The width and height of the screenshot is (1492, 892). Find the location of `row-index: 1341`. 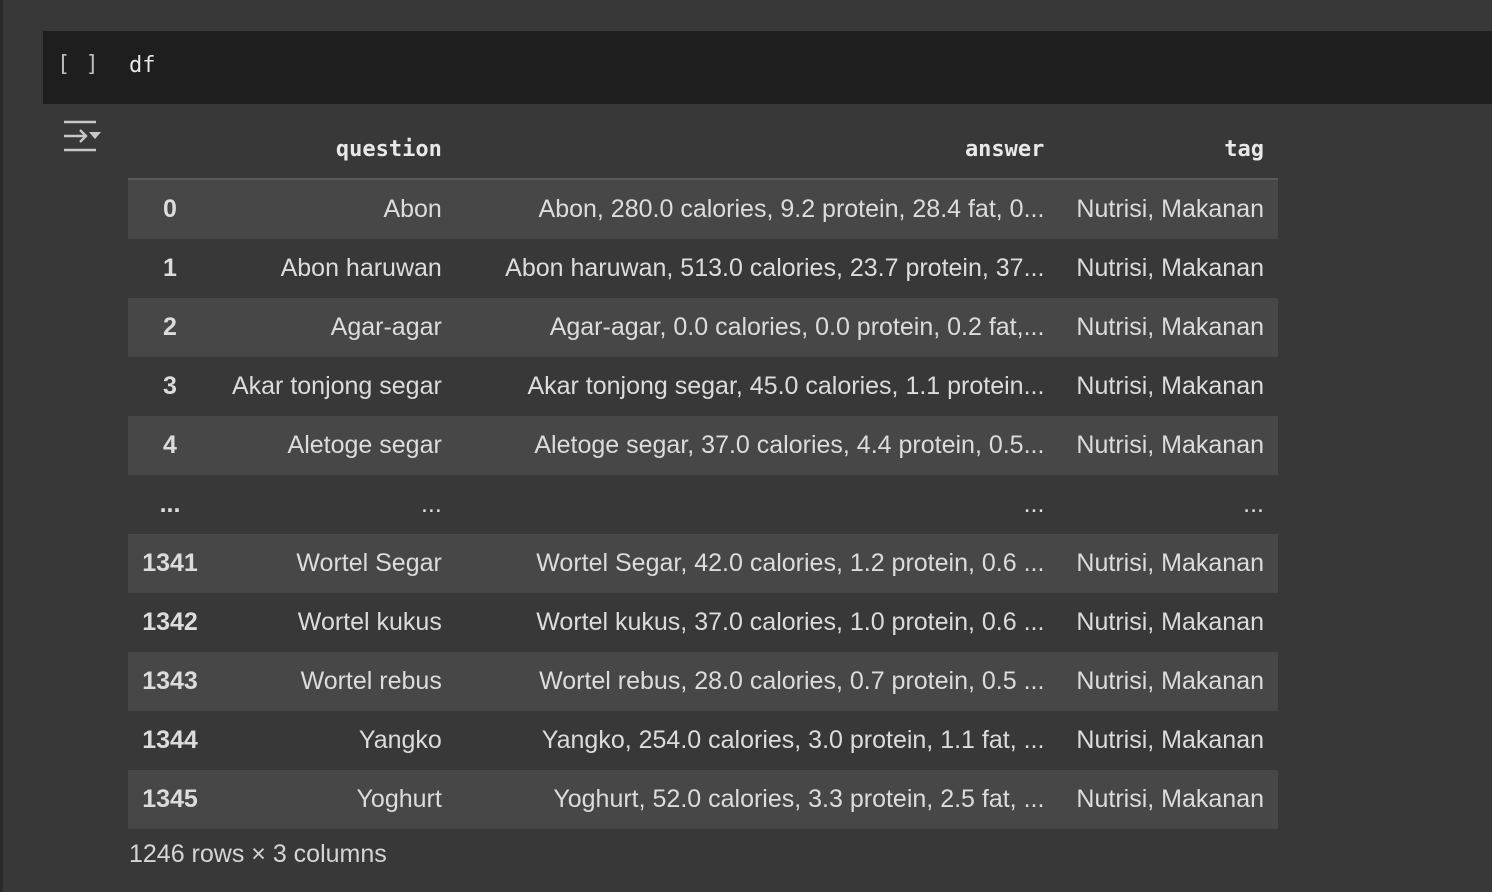

row-index: 1341 is located at coordinates (170, 563).